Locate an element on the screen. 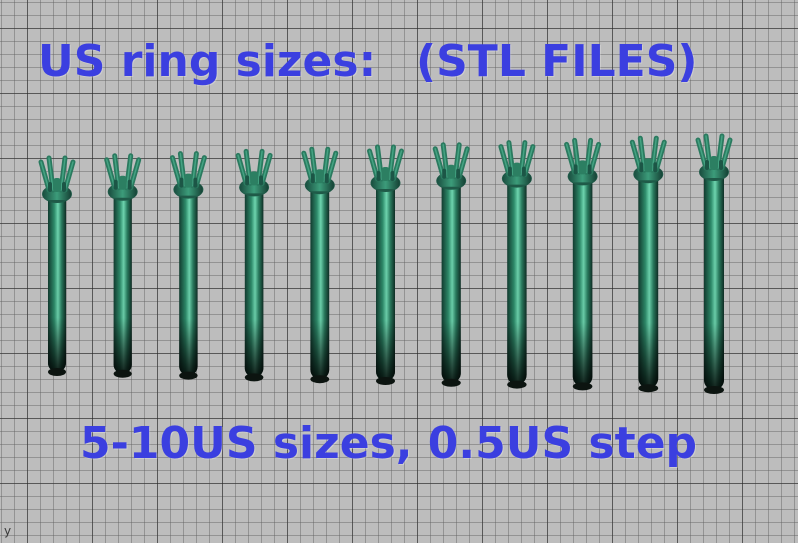 The height and width of the screenshot is (543, 798). subtitle-size-range: 5-10US sizes, 0.5US step is located at coordinates (389, 443).